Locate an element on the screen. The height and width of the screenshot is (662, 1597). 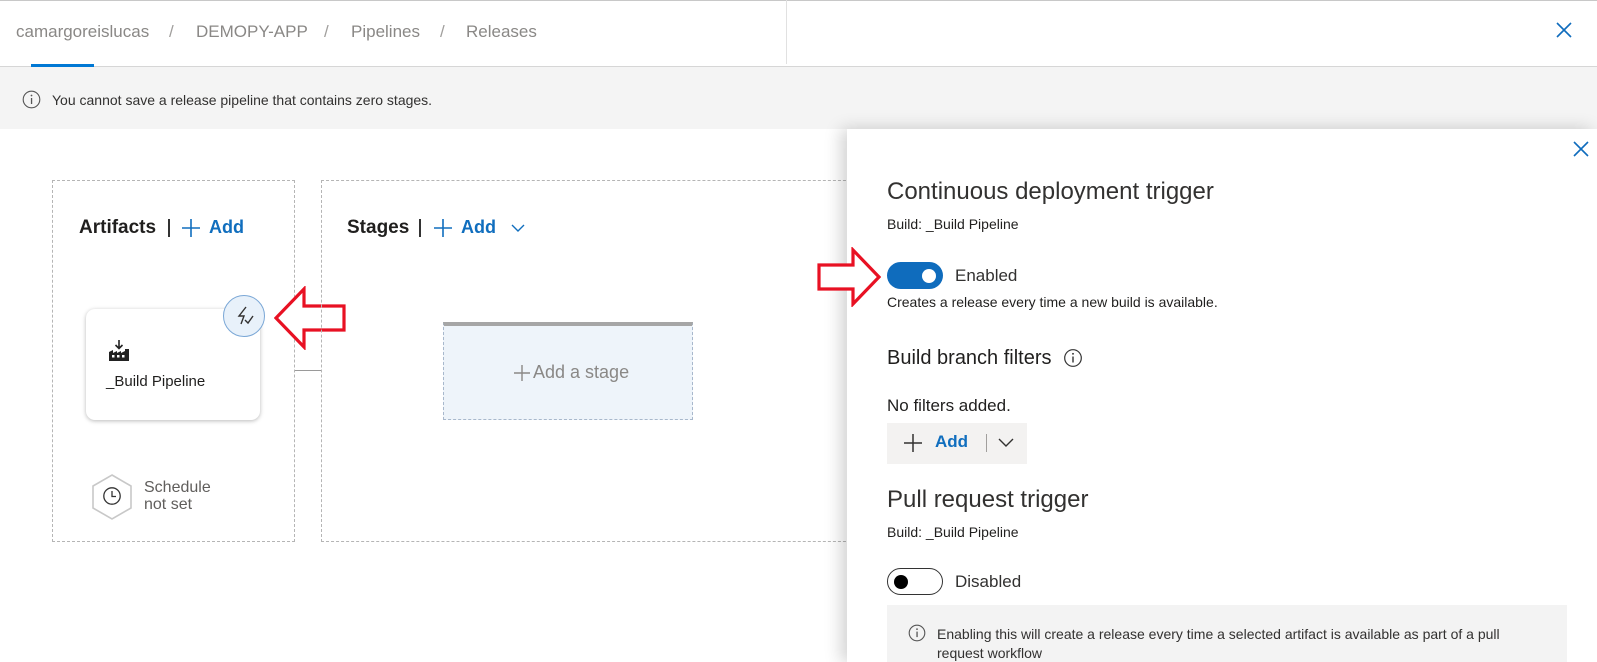
stages-add-button: Add is located at coordinates (479, 227).